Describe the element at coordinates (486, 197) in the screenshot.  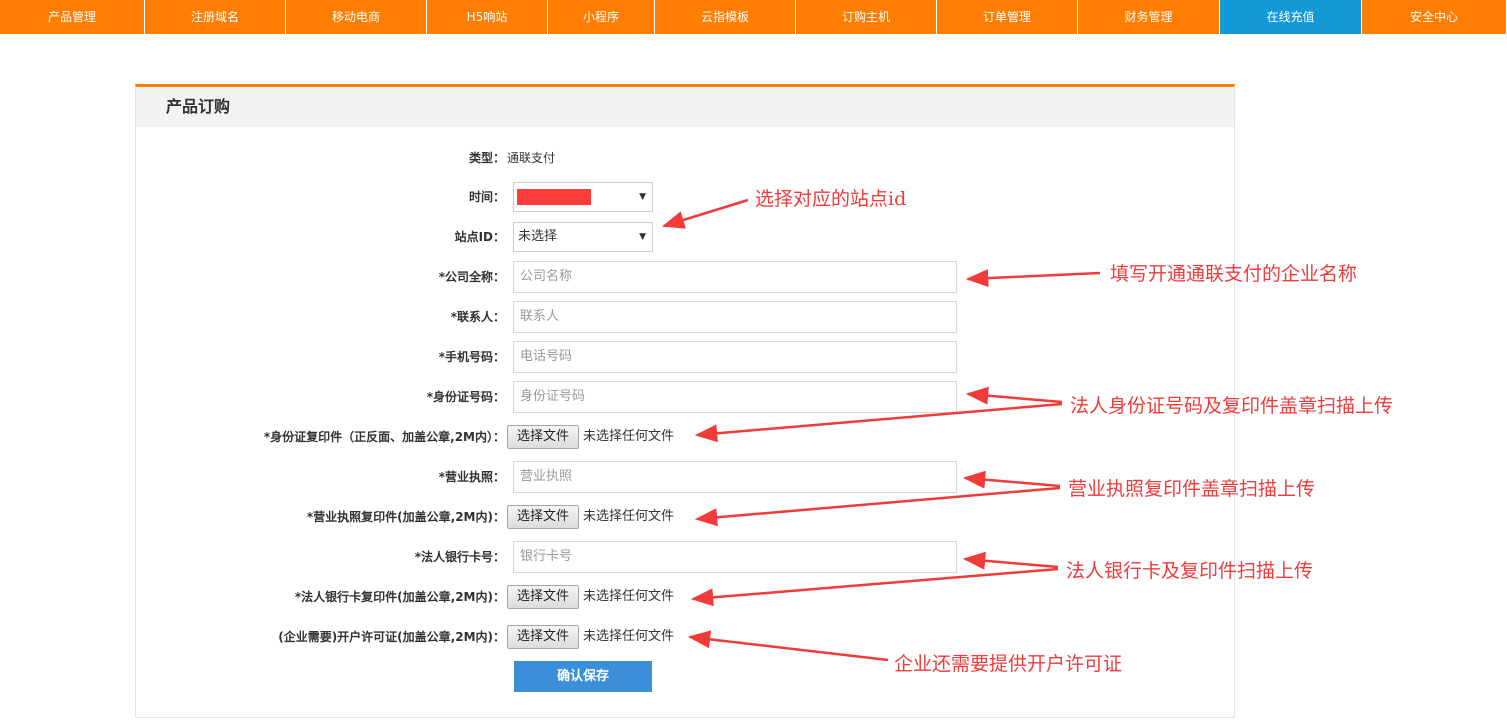
I see `time-label: 时间：` at that location.